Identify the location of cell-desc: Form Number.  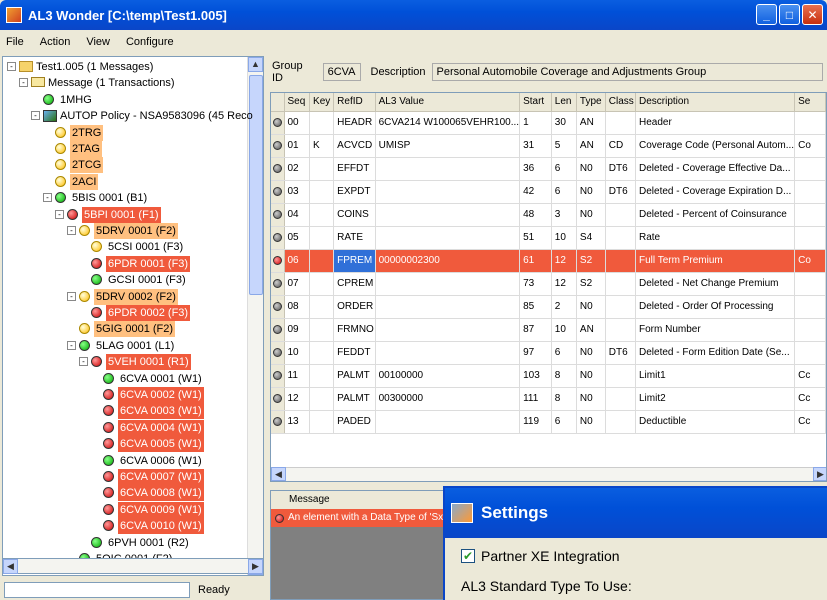
(715, 330).